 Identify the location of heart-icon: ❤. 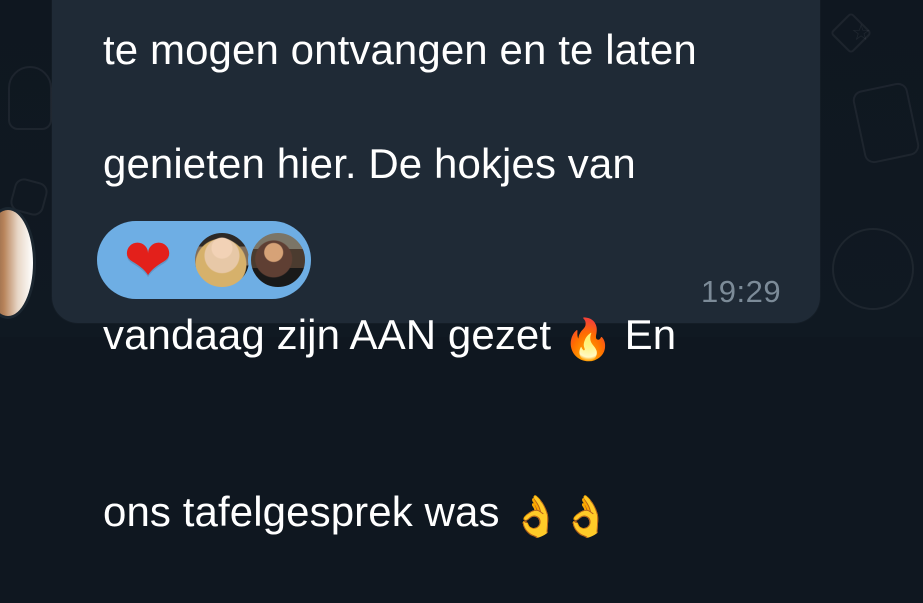
(148, 261).